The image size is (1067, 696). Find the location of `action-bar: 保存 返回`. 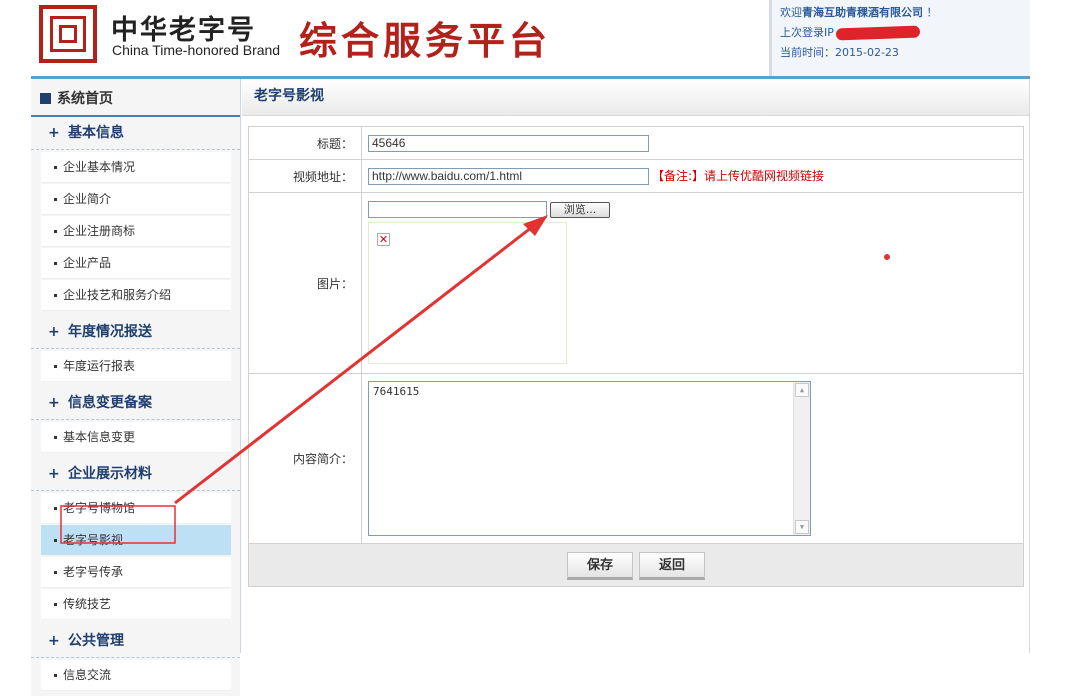

action-bar: 保存 返回 is located at coordinates (636, 565).